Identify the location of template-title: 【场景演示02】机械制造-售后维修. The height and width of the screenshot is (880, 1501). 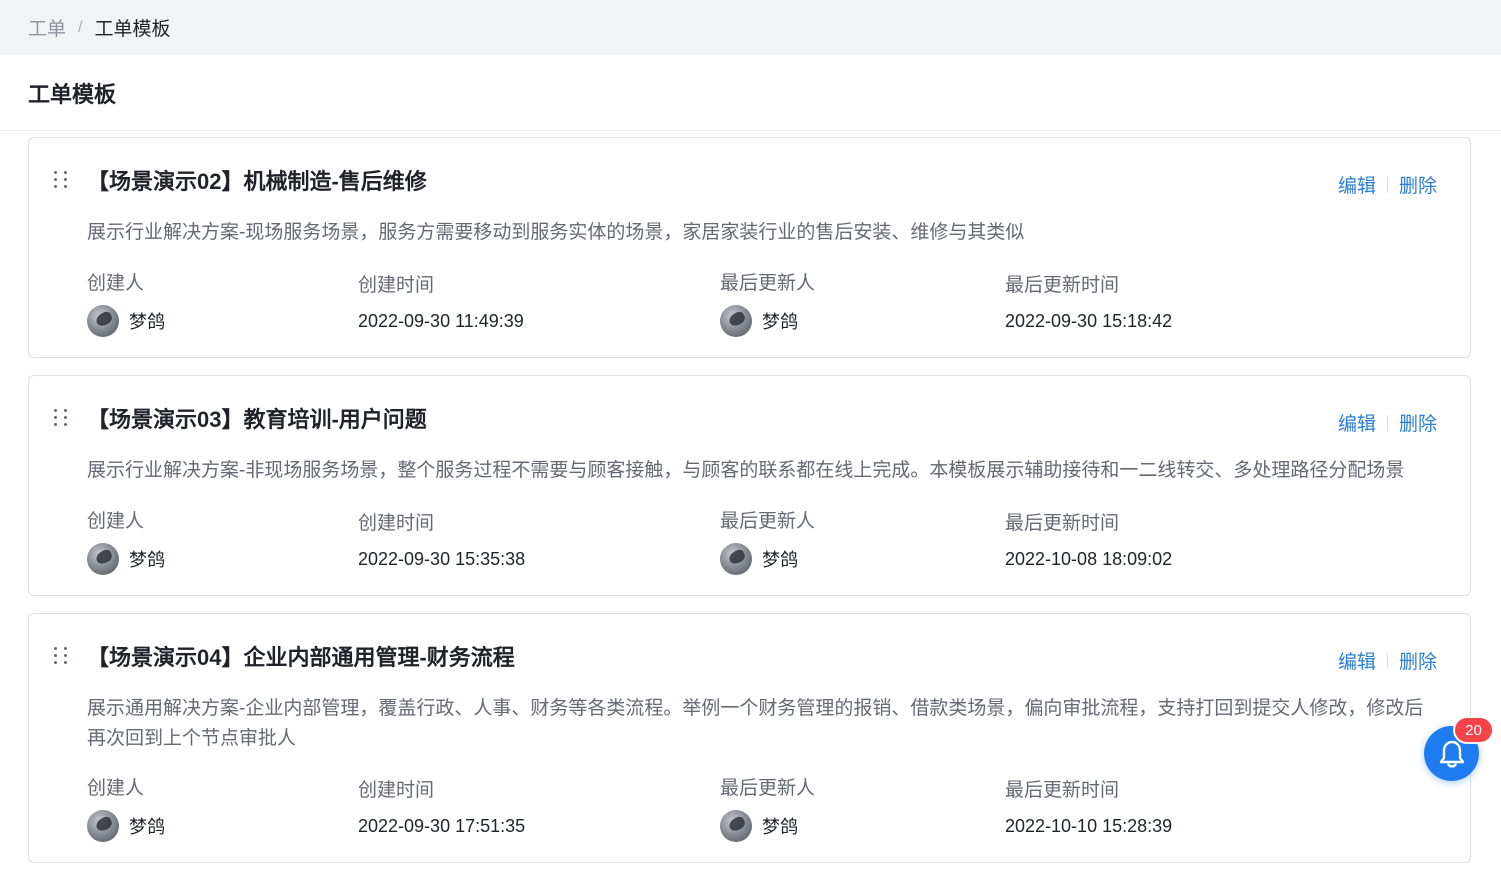
(257, 181).